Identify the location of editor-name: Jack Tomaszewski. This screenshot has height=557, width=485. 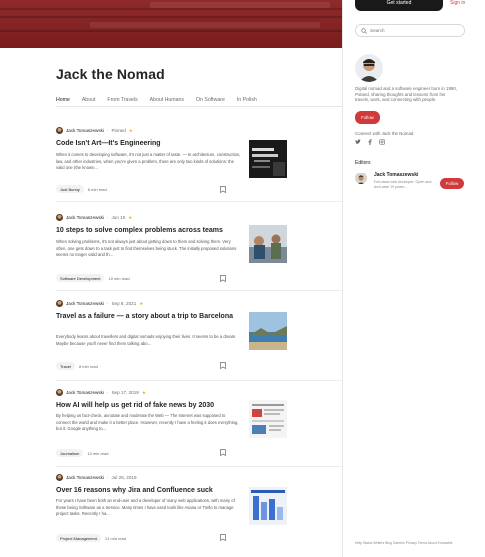
(396, 175).